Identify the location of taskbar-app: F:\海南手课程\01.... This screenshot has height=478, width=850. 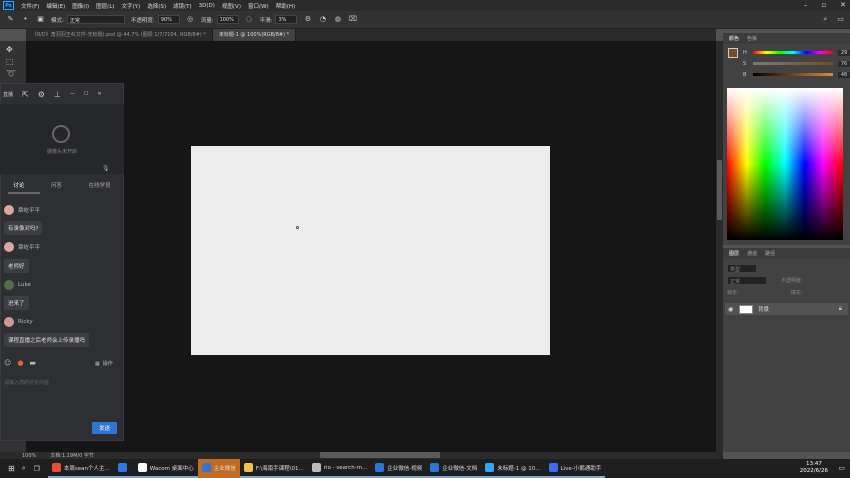
(273, 468).